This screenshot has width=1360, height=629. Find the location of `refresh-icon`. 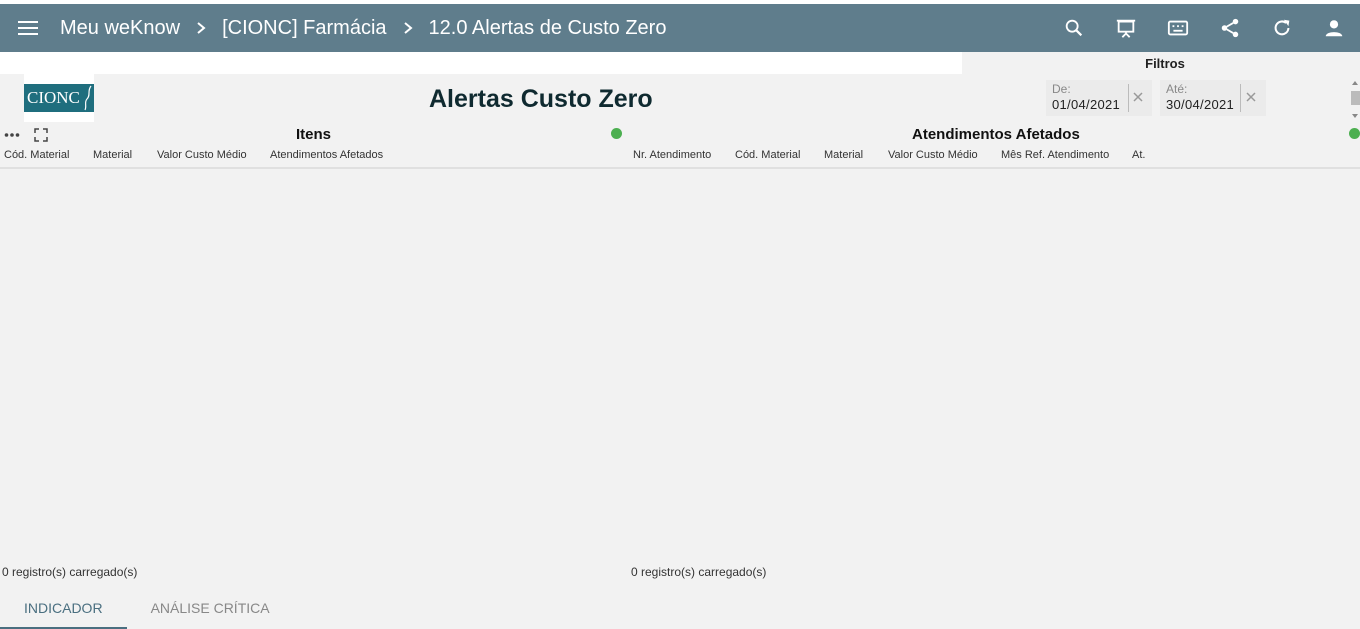

refresh-icon is located at coordinates (1282, 27).